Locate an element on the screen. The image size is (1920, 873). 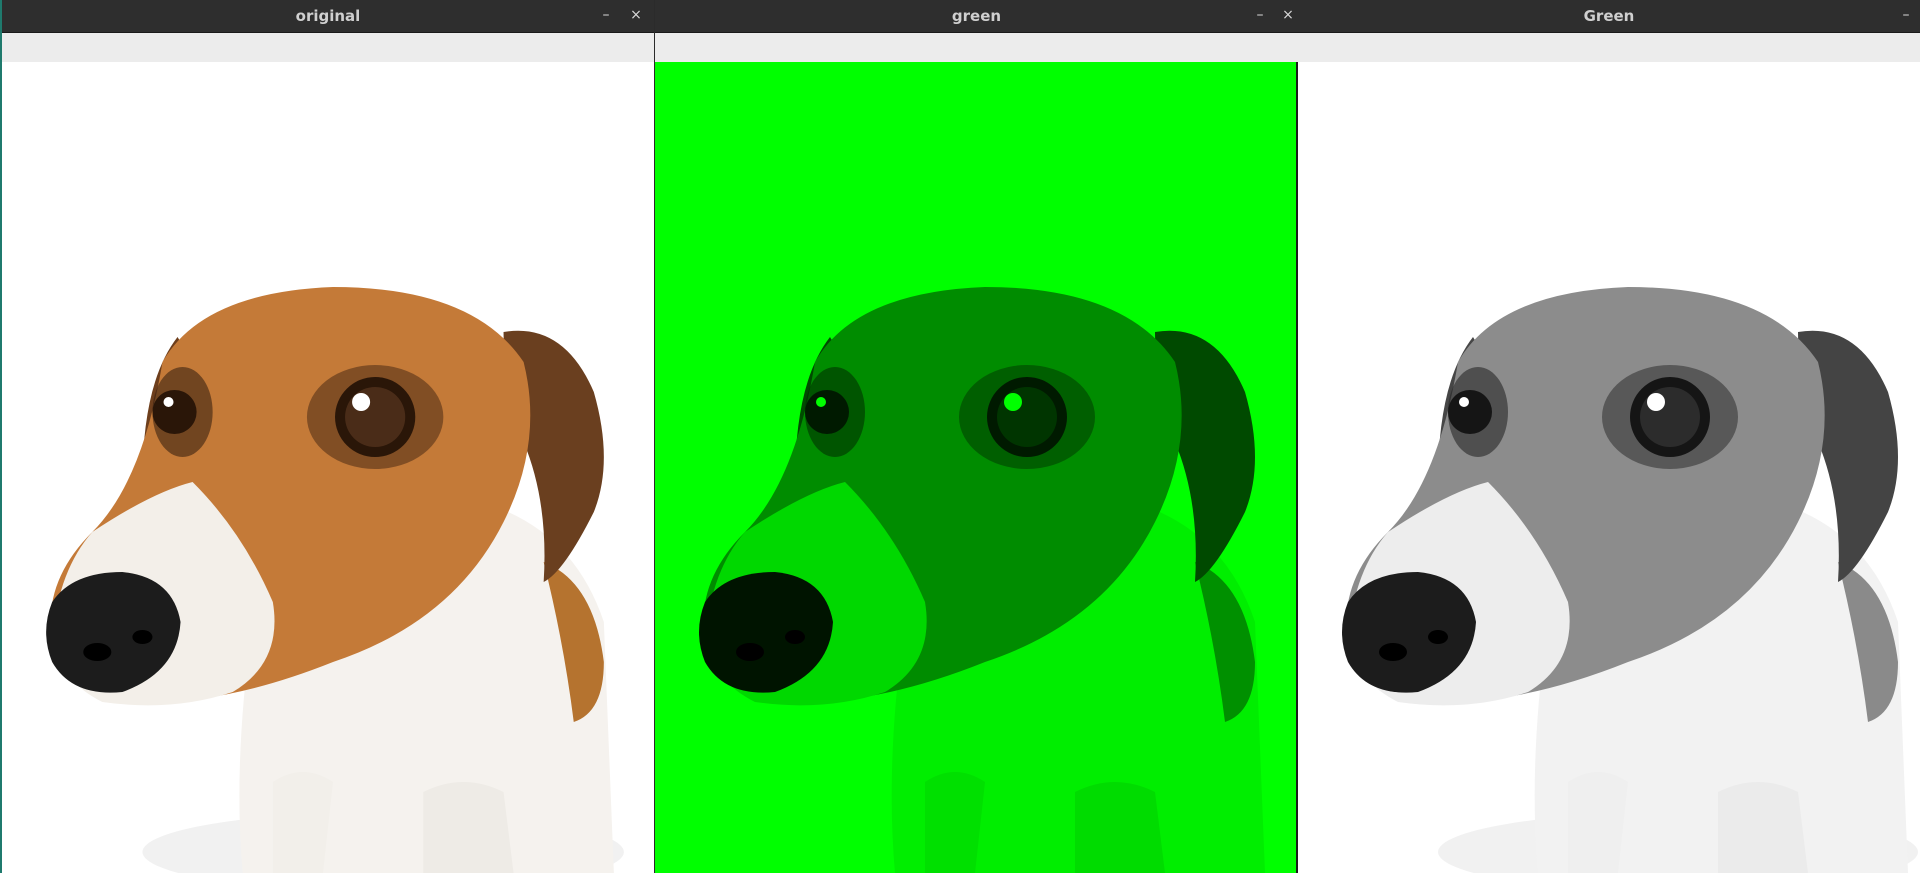
titlebar: Green – is located at coordinates (1609, 16).